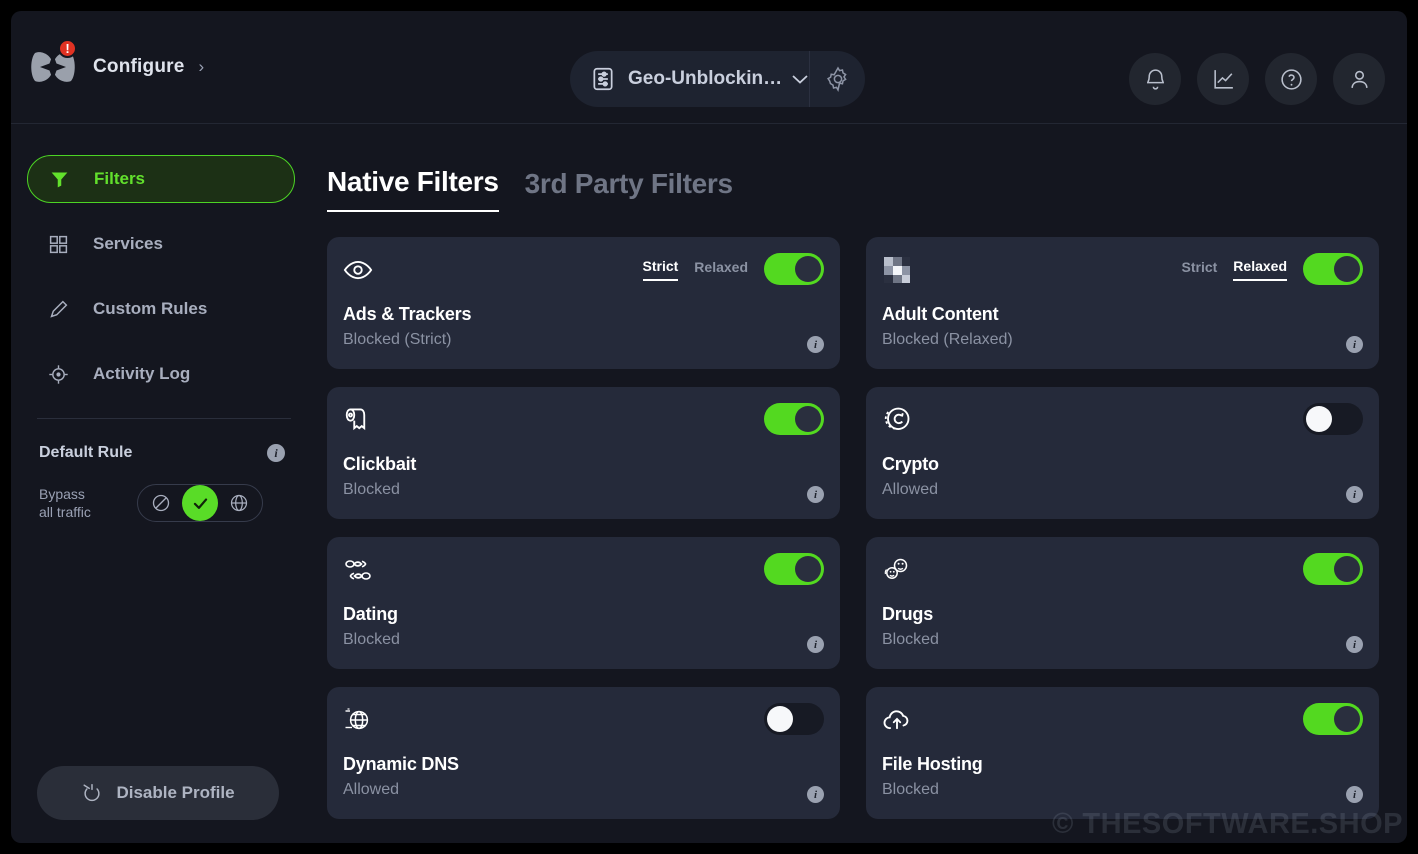  I want to click on breadcrumb-chevron-icon: ›, so click(201, 66).